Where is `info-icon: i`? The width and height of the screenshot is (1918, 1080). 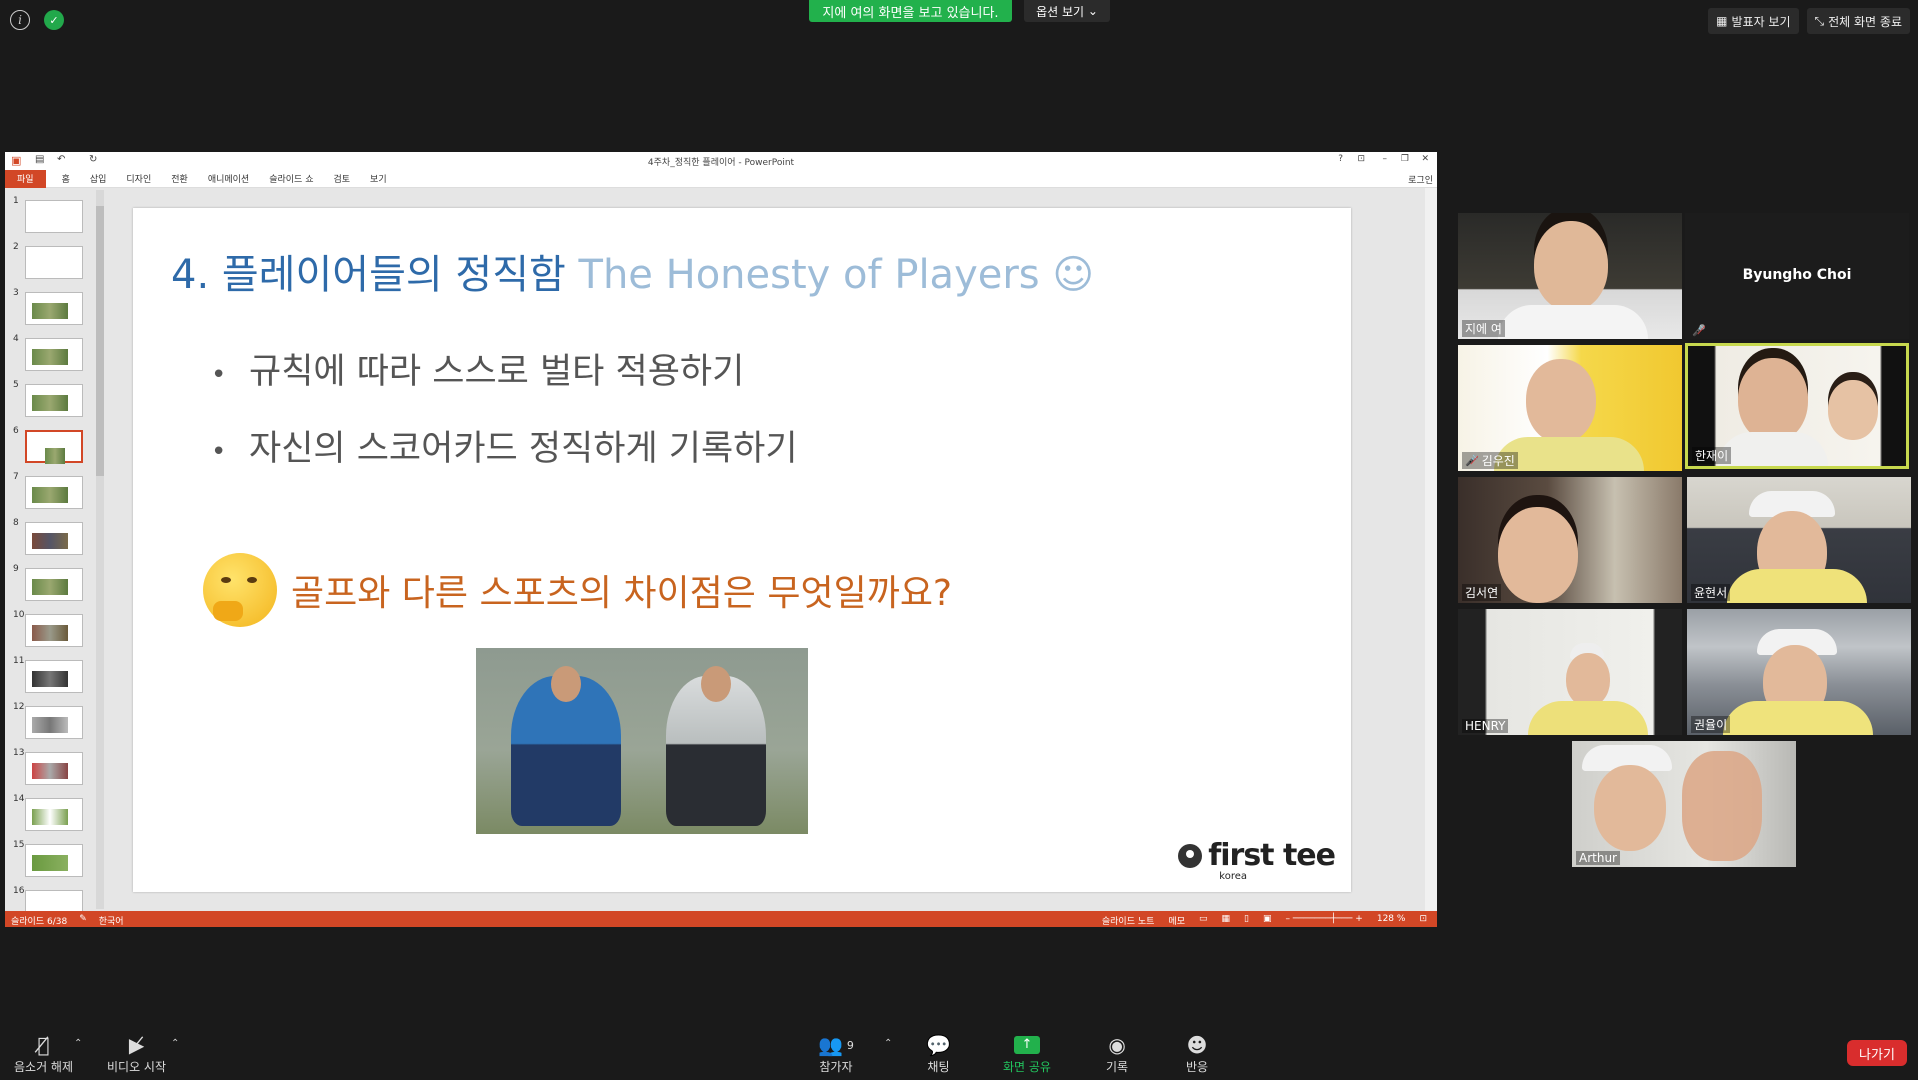 info-icon: i is located at coordinates (20, 20).